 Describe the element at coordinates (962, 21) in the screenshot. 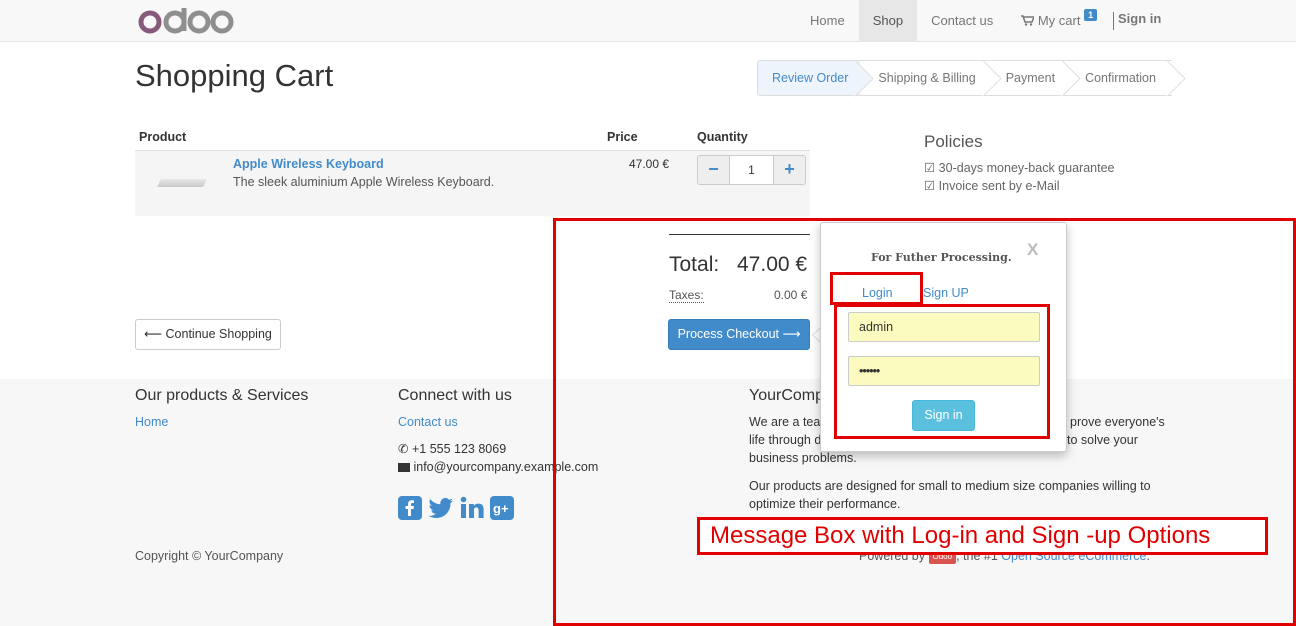

I see `nav-contact-us: Contact us` at that location.